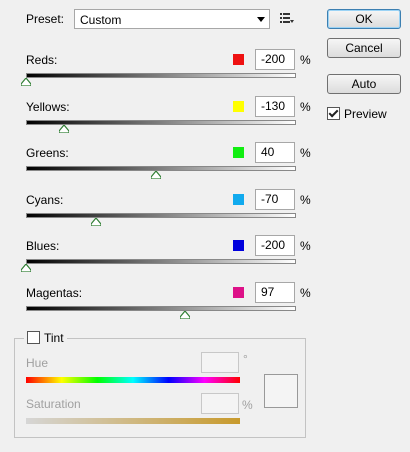 The width and height of the screenshot is (410, 452). What do you see at coordinates (220, 362) in the screenshot?
I see `hue-input` at bounding box center [220, 362].